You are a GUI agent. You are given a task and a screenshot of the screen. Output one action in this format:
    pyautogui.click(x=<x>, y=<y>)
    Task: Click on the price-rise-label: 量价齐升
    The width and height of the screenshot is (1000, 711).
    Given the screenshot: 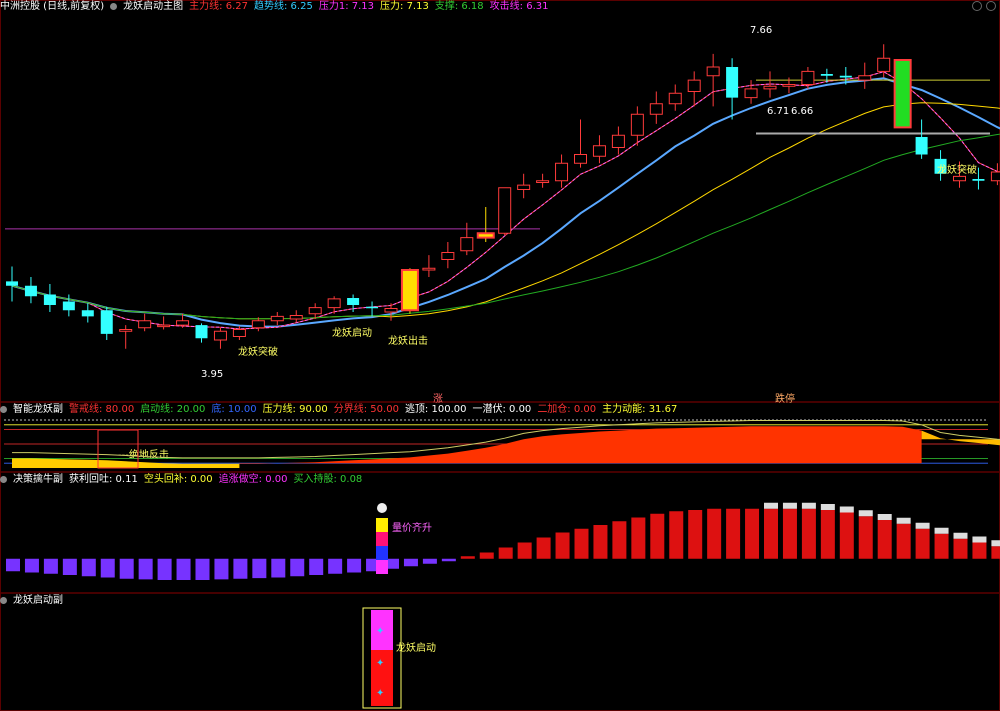 What is the action you would take?
    pyautogui.click(x=412, y=527)
    